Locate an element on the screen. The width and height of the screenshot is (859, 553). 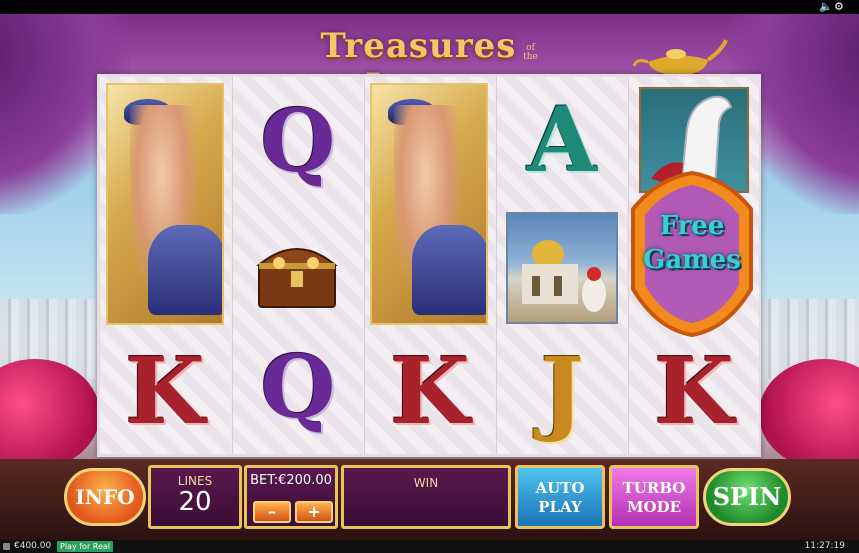
spin-button: SPIN is located at coordinates (747, 497).